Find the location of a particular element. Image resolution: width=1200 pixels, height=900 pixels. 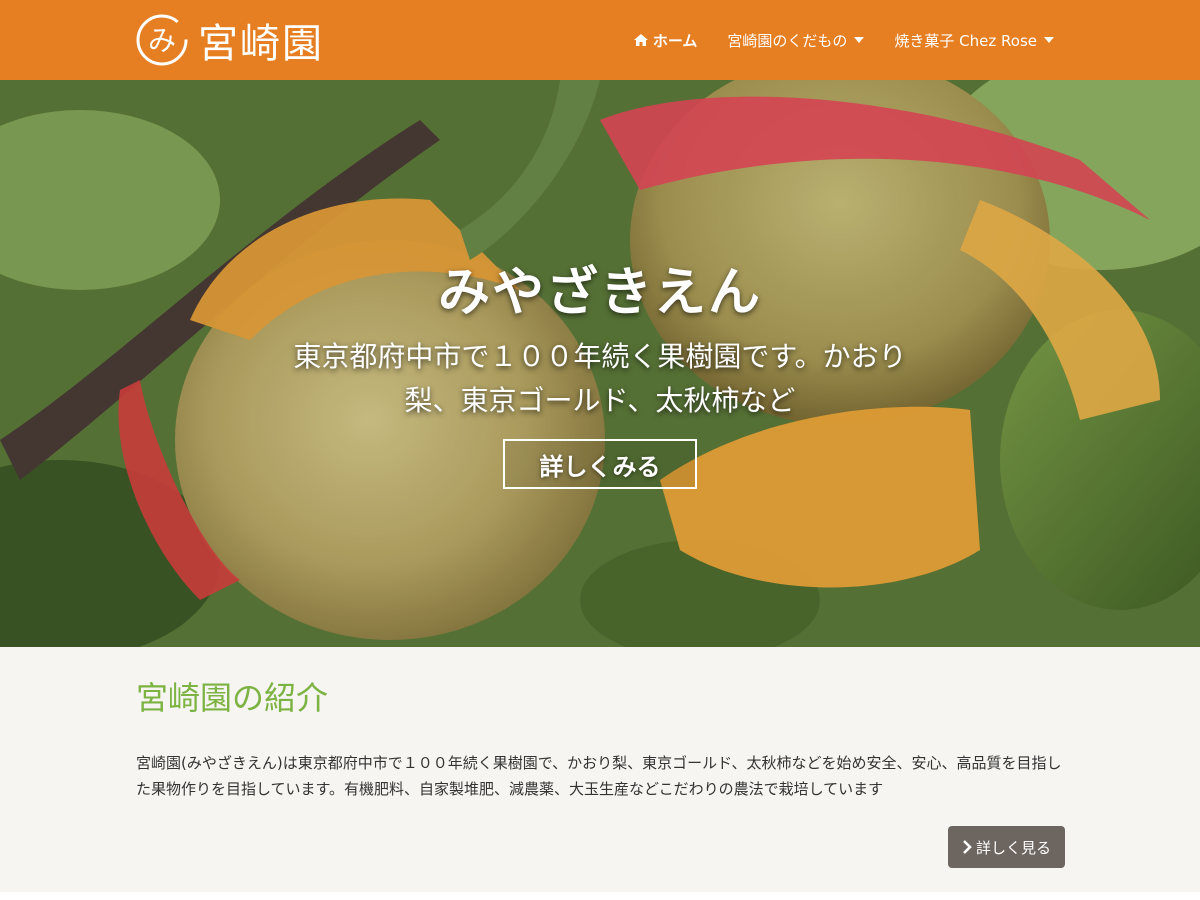

hero-subtitle: 東京都府中市で１００年続く果樹園です。かおり梨、東京ゴールド、太秋柿など is located at coordinates (600, 378).